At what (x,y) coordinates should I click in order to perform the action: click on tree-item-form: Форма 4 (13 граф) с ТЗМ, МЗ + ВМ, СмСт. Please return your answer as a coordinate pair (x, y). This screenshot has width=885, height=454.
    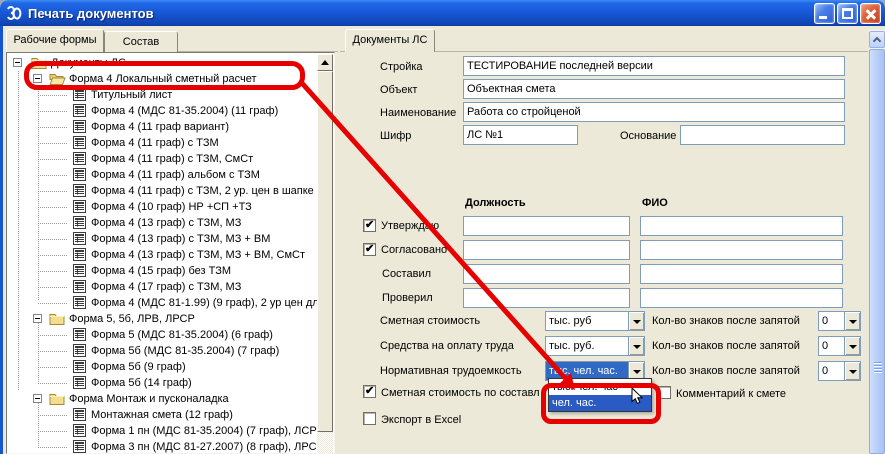
    Looking at the image, I should click on (162, 255).